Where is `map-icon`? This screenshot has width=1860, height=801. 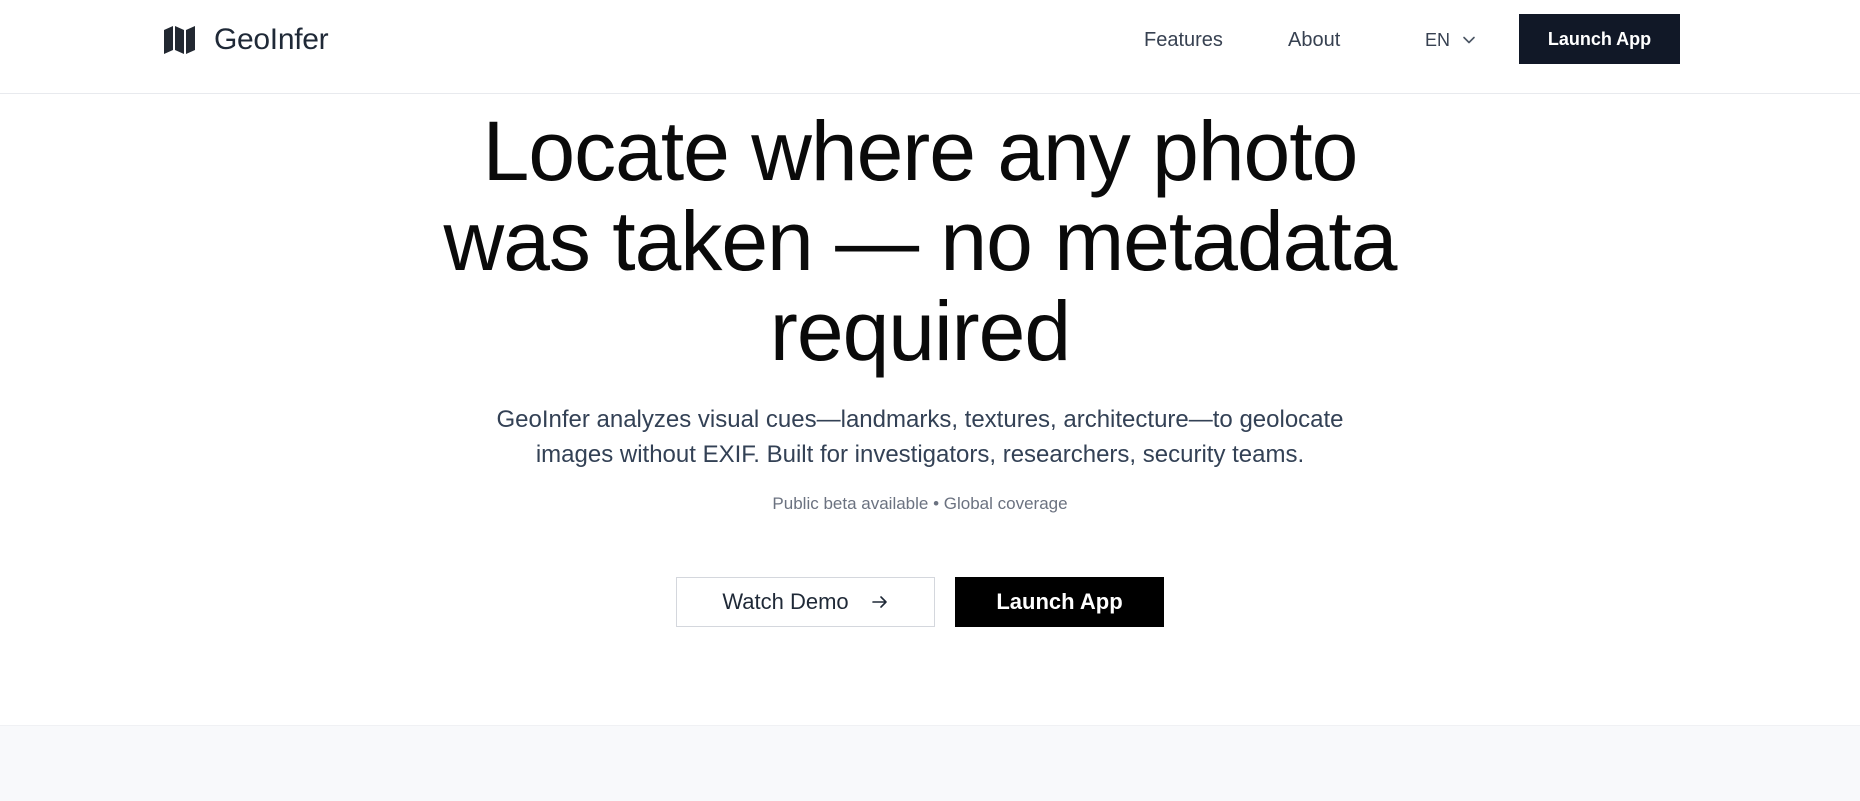 map-icon is located at coordinates (179, 40).